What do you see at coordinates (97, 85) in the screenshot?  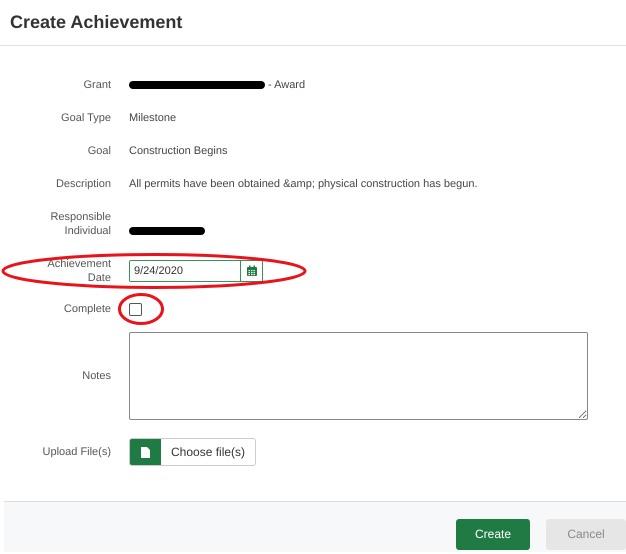 I see `field-label: Grant` at bounding box center [97, 85].